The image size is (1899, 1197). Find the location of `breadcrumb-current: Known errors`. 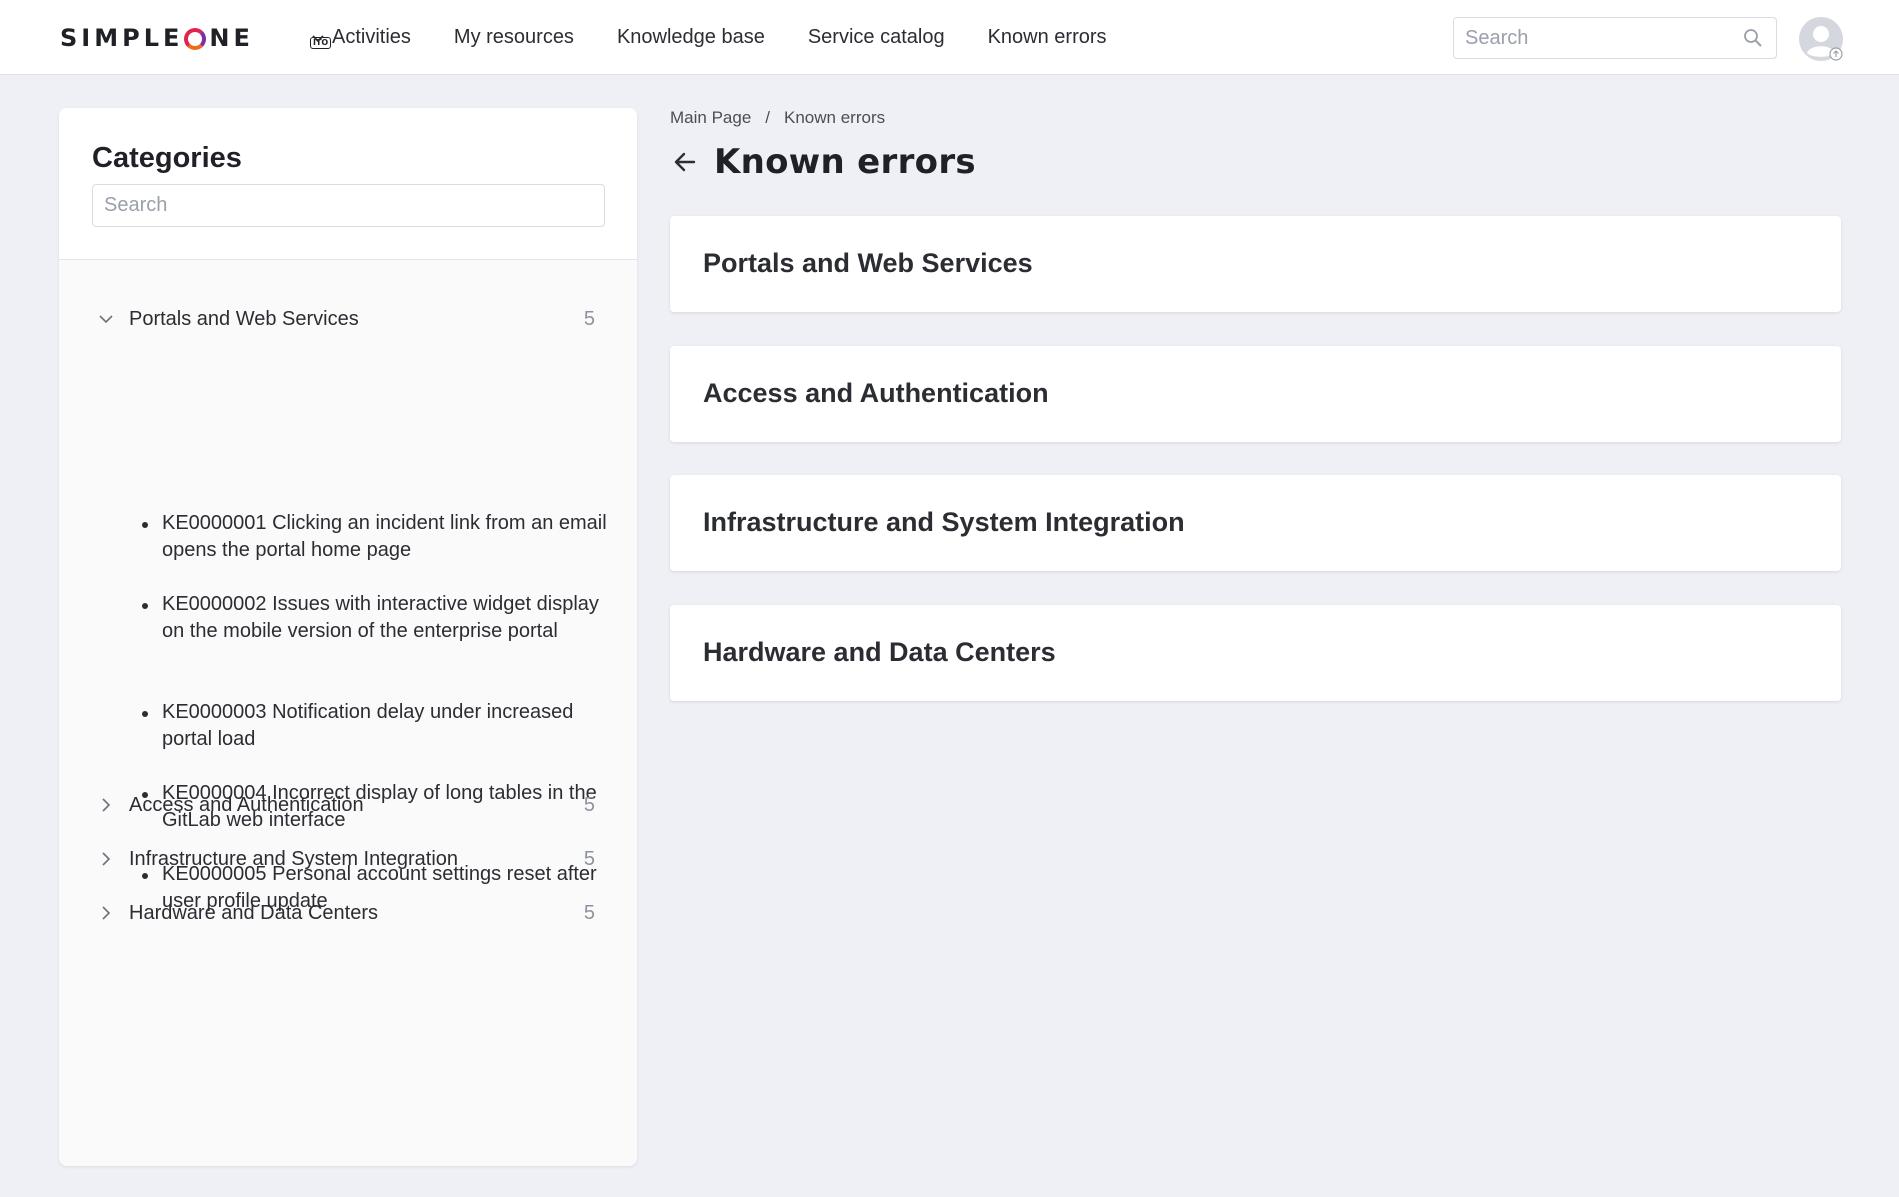

breadcrumb-current: Known errors is located at coordinates (835, 117).